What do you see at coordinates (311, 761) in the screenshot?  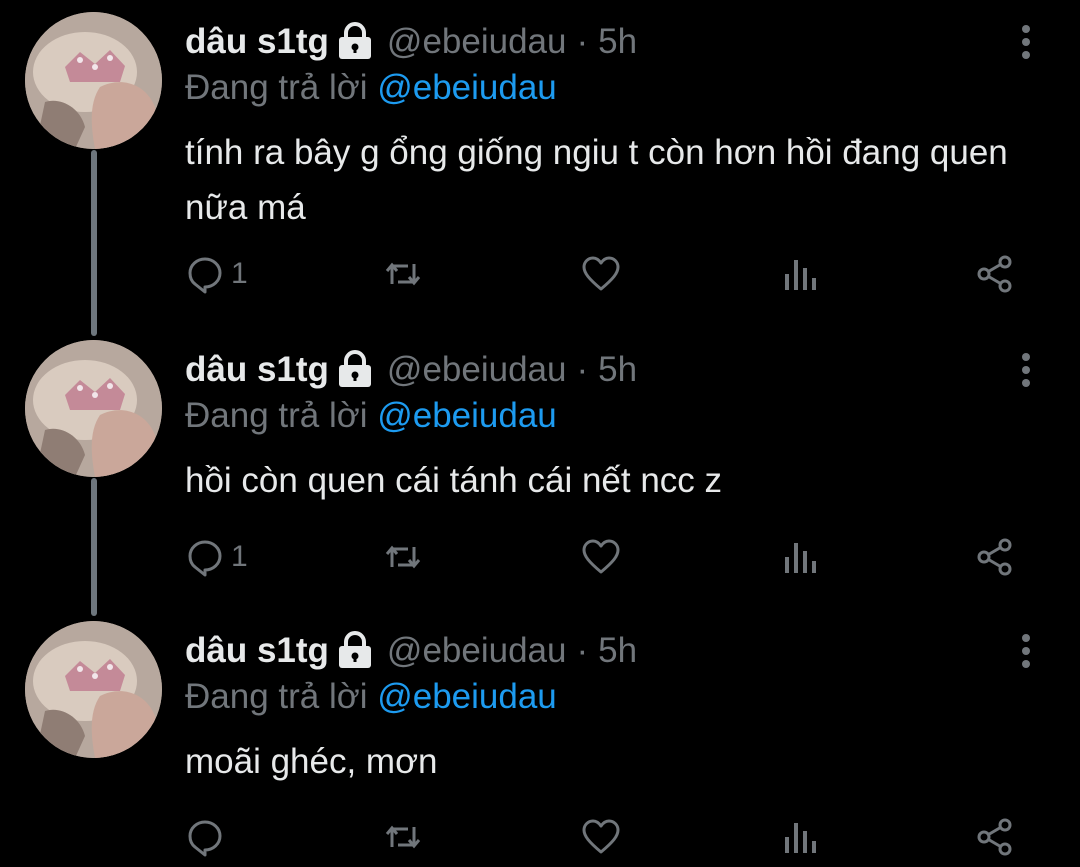 I see `tweet-text: moãi ghéc, mơn` at bounding box center [311, 761].